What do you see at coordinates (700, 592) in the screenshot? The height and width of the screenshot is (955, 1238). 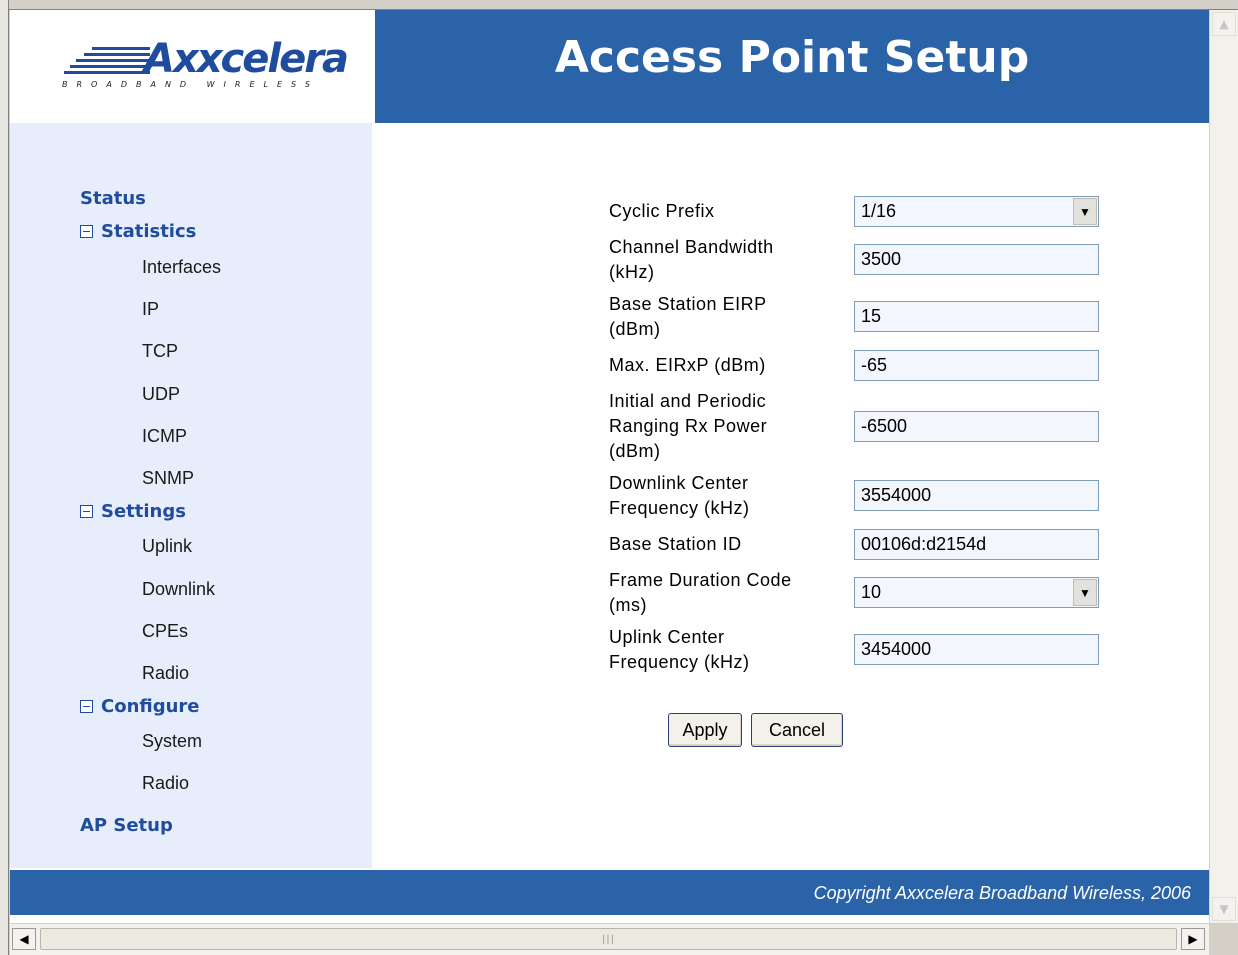 I see `label-frame-duration-code: Frame Duration Code (ms)` at bounding box center [700, 592].